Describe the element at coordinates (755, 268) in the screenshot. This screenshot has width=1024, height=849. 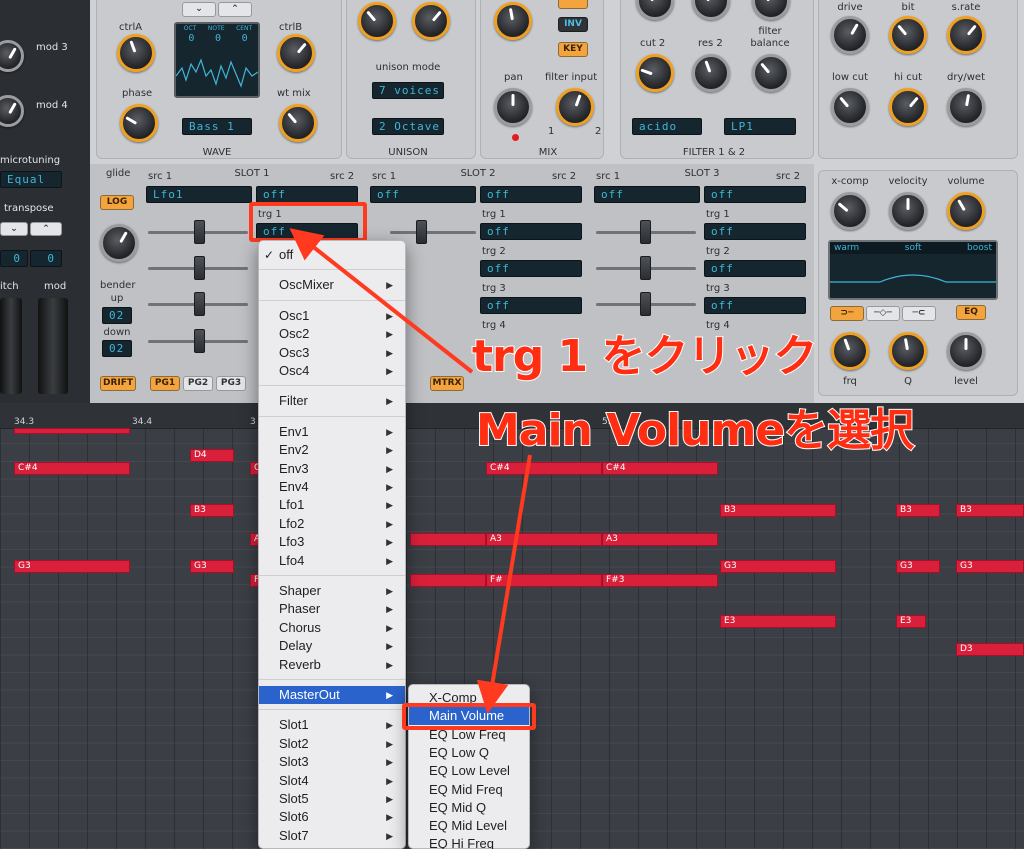
I see `slot3-trg2-select: off` at that location.